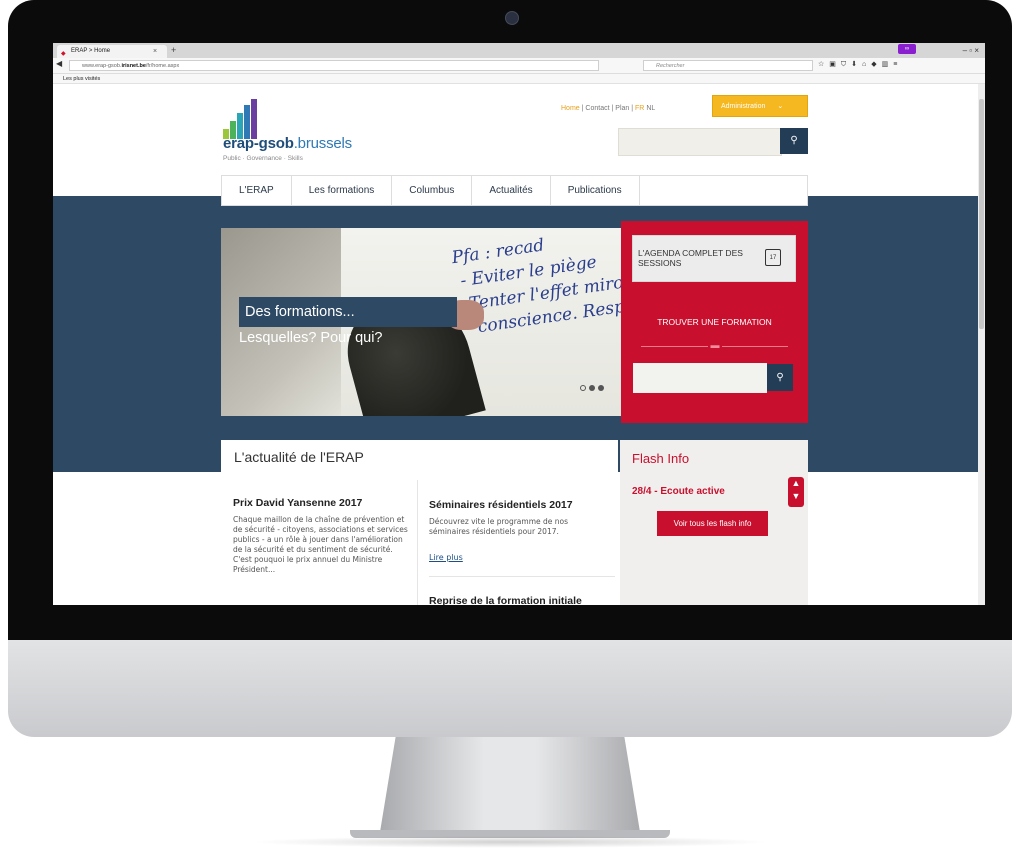 Image resolution: width=1020 pixels, height=849 pixels. Describe the element at coordinates (257, 190) in the screenshot. I see `nav-erap: L'ERAP` at that location.